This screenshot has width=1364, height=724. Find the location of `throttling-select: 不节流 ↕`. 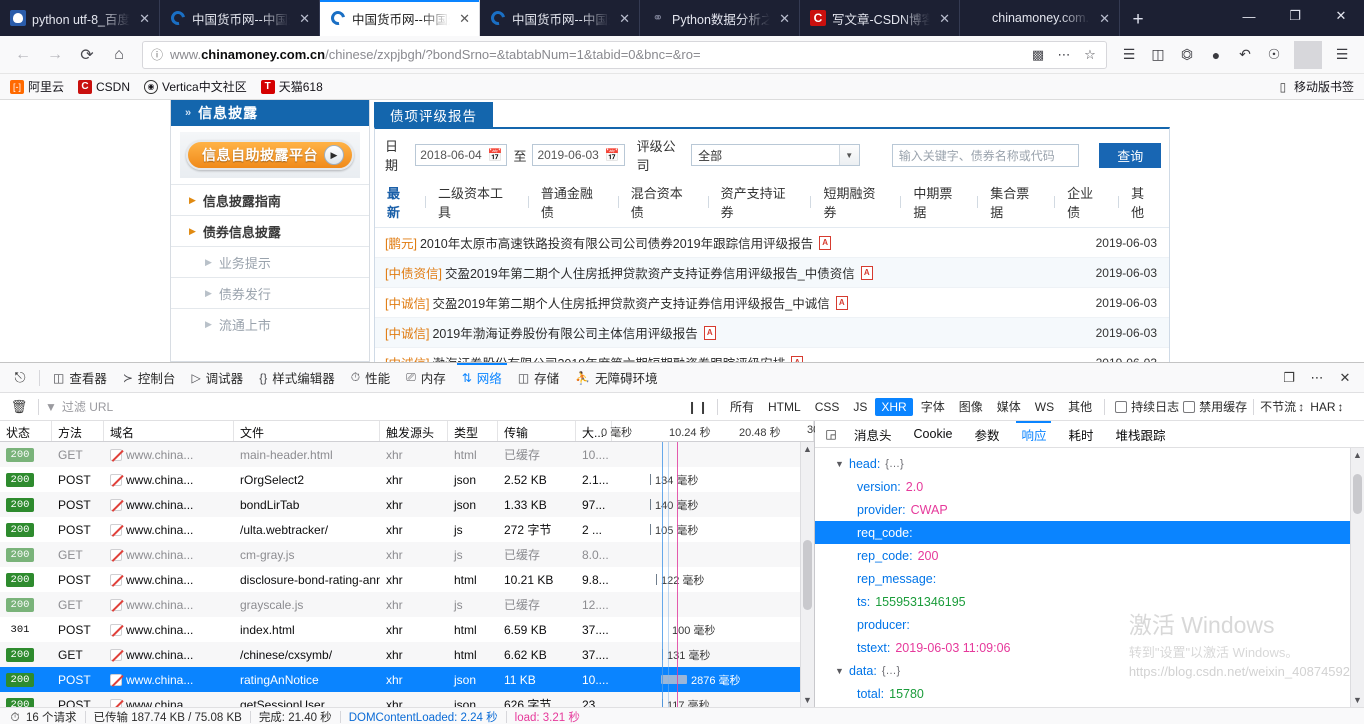

throttling-select: 不节流 ↕ is located at coordinates (1282, 406).